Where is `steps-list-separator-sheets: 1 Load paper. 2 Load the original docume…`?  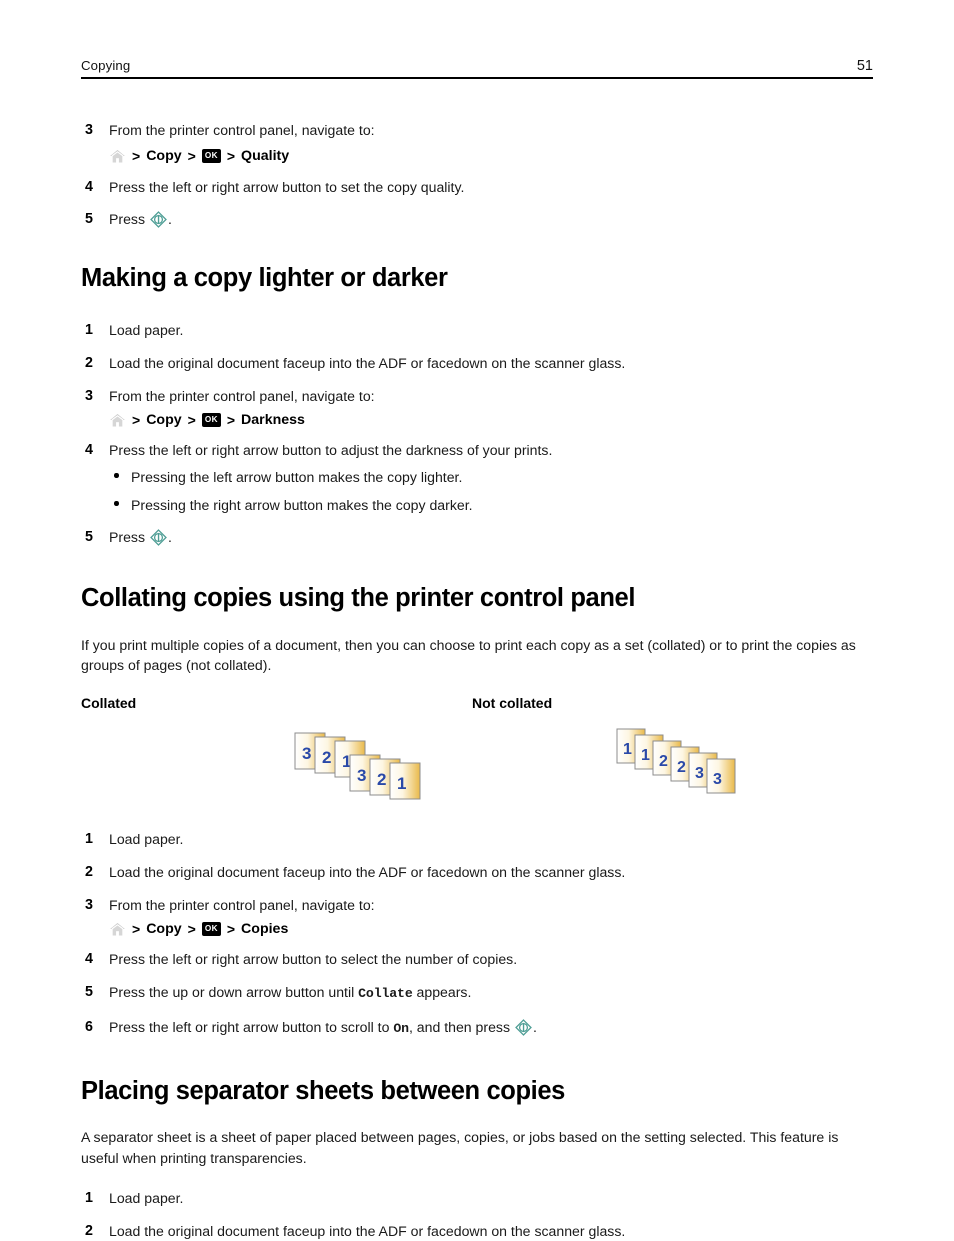 steps-list-separator-sheets: 1 Load paper. 2 Load the original docume… is located at coordinates (481, 1214).